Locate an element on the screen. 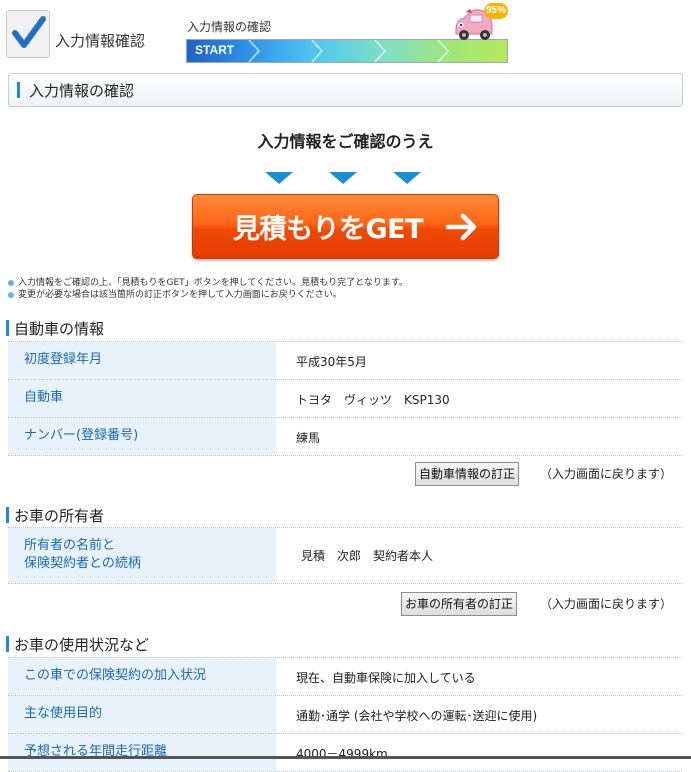 Image resolution: width=691 pixels, height=772 pixels. car-info-fix-row: 自動車情報の訂正 （入力画面に戻ります） is located at coordinates (345, 474).